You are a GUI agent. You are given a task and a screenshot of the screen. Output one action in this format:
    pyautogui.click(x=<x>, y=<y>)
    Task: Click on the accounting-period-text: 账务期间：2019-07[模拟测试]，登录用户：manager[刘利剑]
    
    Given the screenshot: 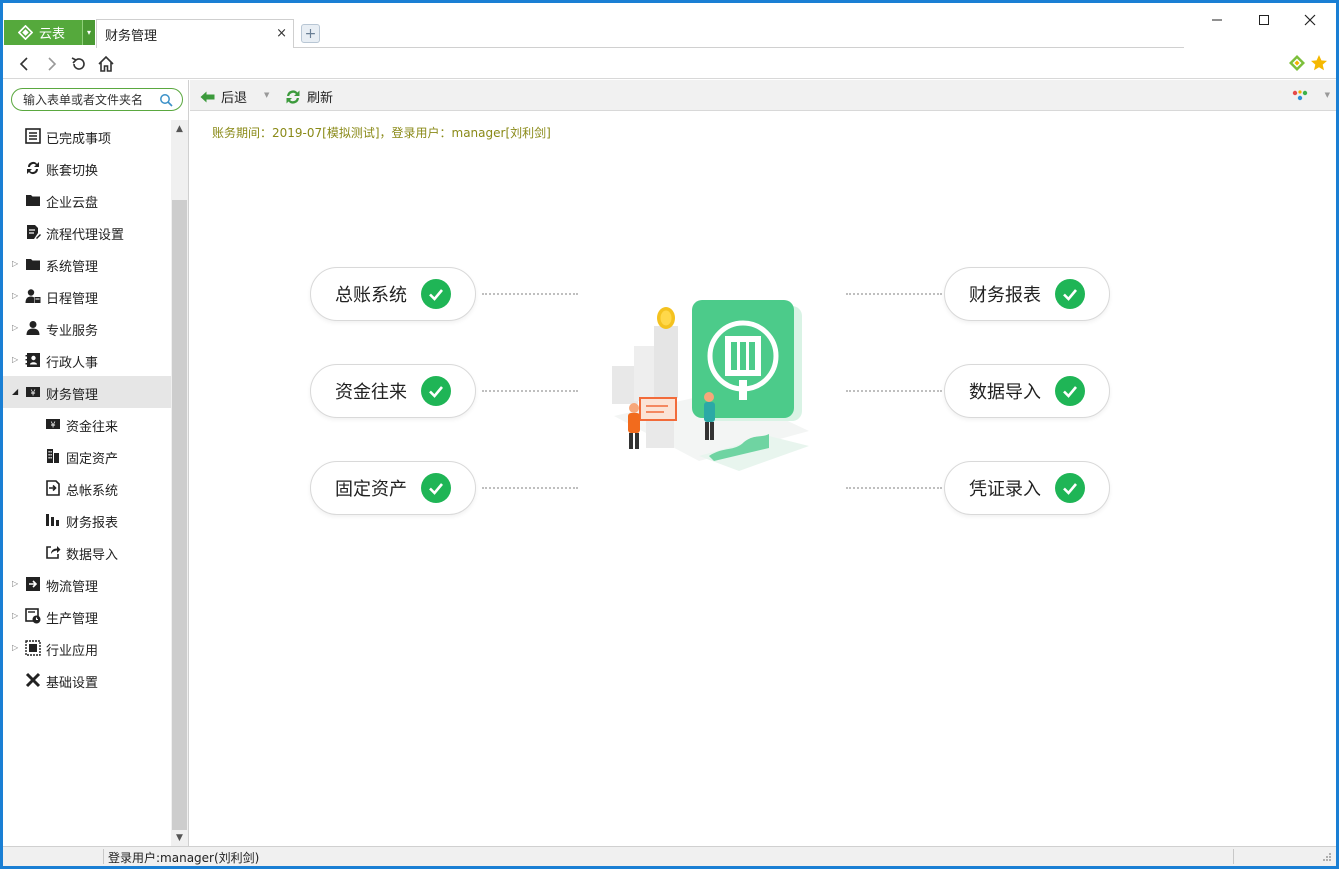 What is the action you would take?
    pyautogui.click(x=381, y=133)
    